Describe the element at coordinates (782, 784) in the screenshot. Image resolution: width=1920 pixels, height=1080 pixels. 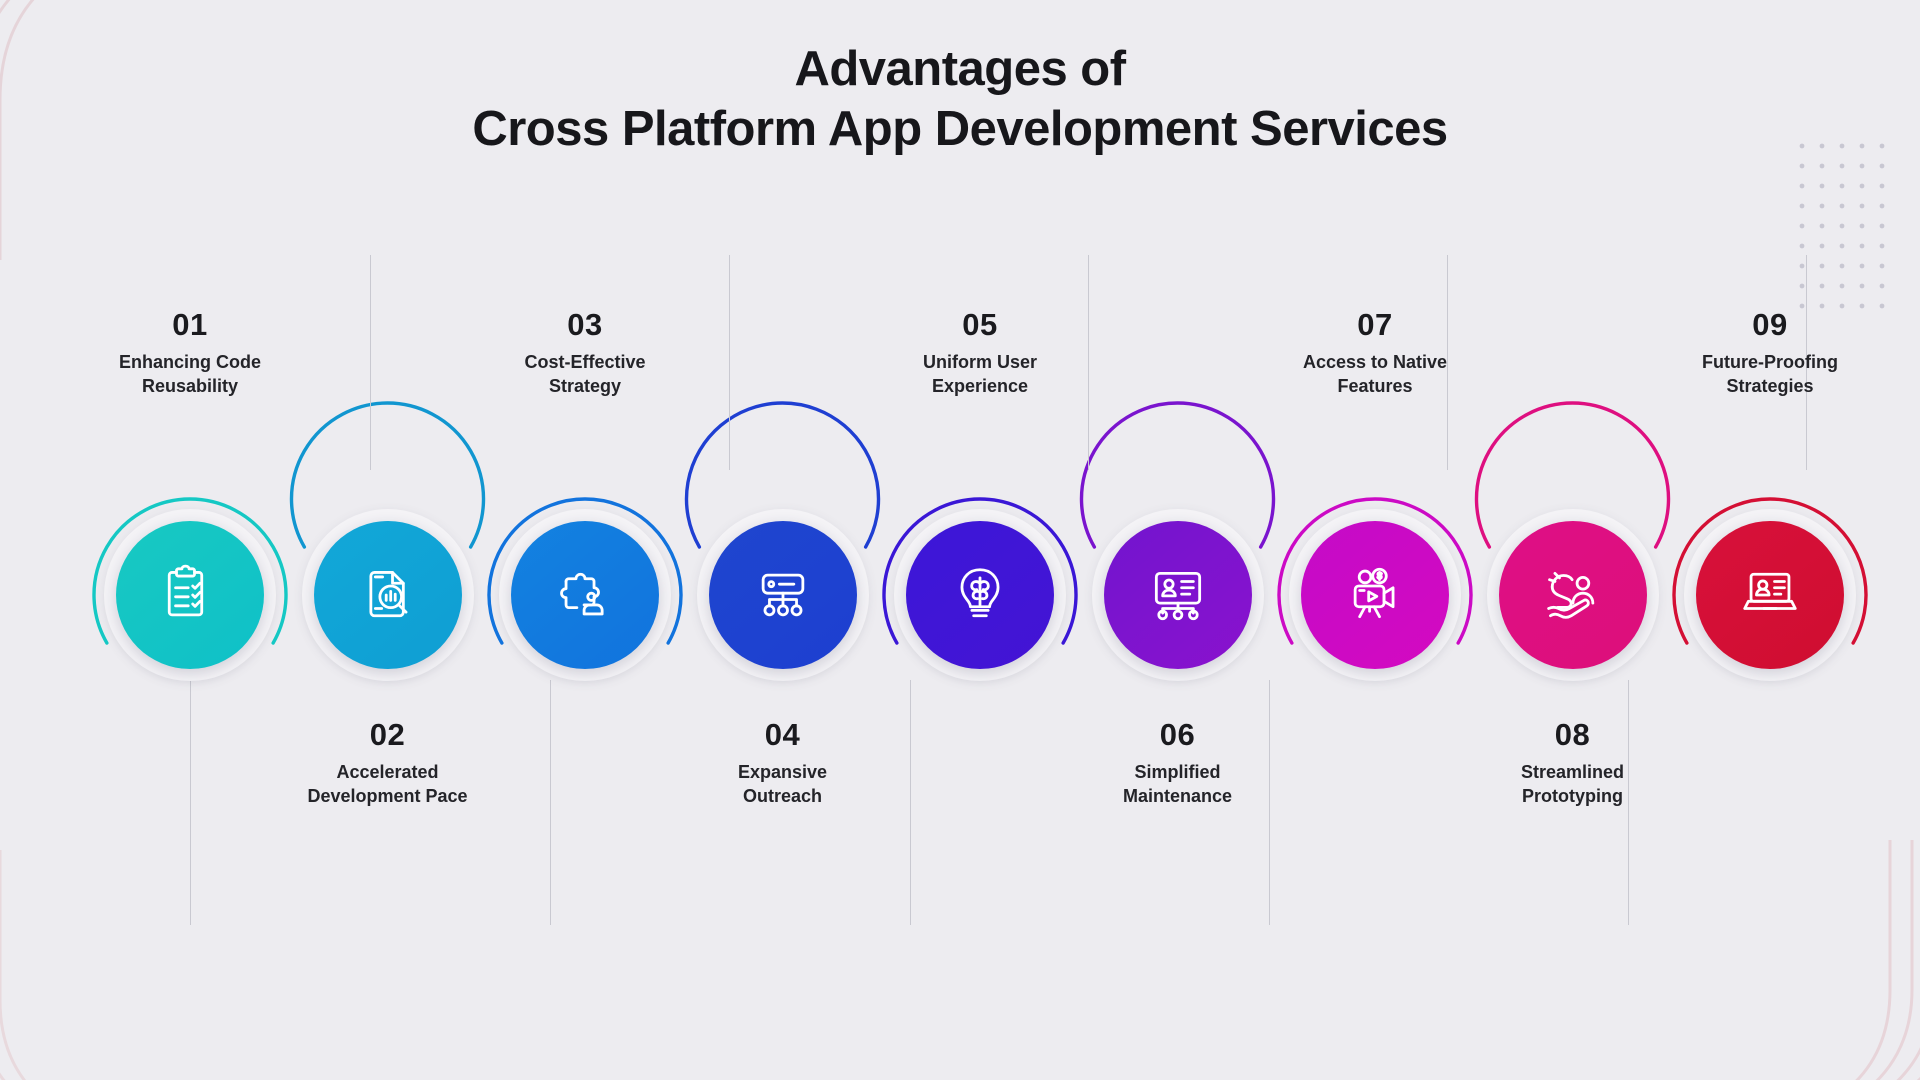
I see `step-caption: Expansive Outreach` at that location.